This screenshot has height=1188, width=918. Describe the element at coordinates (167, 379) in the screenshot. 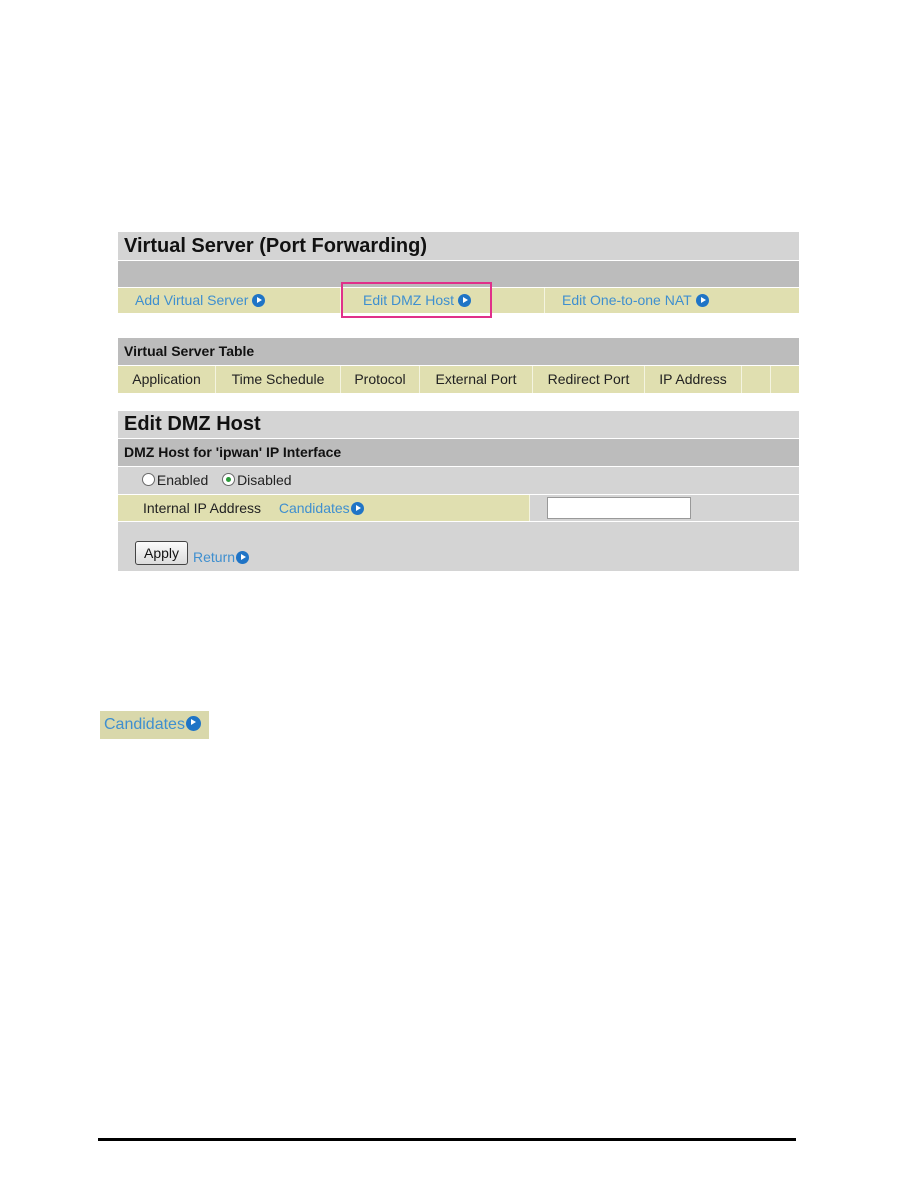

I see `column-header: Application` at that location.